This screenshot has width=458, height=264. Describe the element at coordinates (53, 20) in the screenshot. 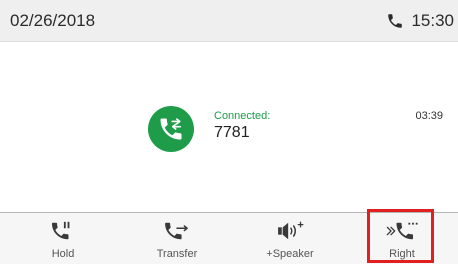

I see `status-date: 02/26/2018` at that location.